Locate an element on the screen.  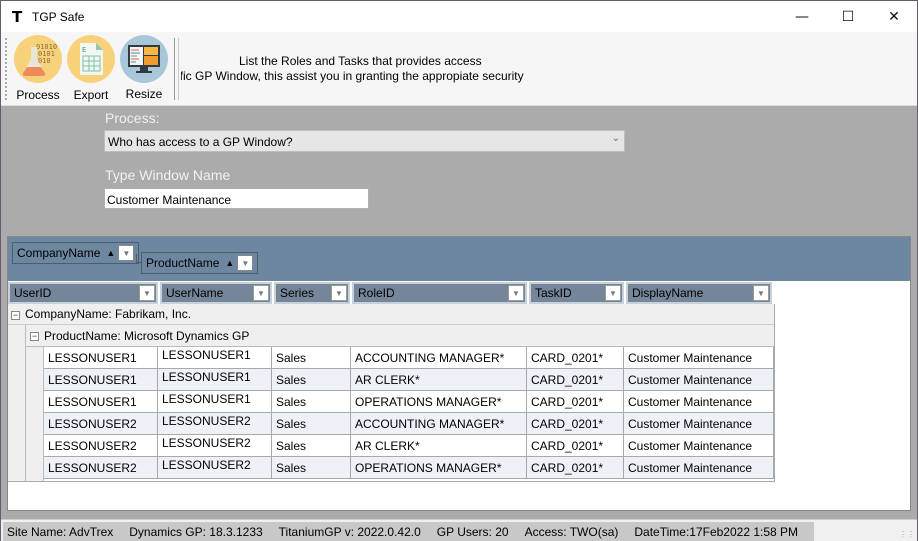
sort-ascending-icon: ▲ is located at coordinates (230, 263).